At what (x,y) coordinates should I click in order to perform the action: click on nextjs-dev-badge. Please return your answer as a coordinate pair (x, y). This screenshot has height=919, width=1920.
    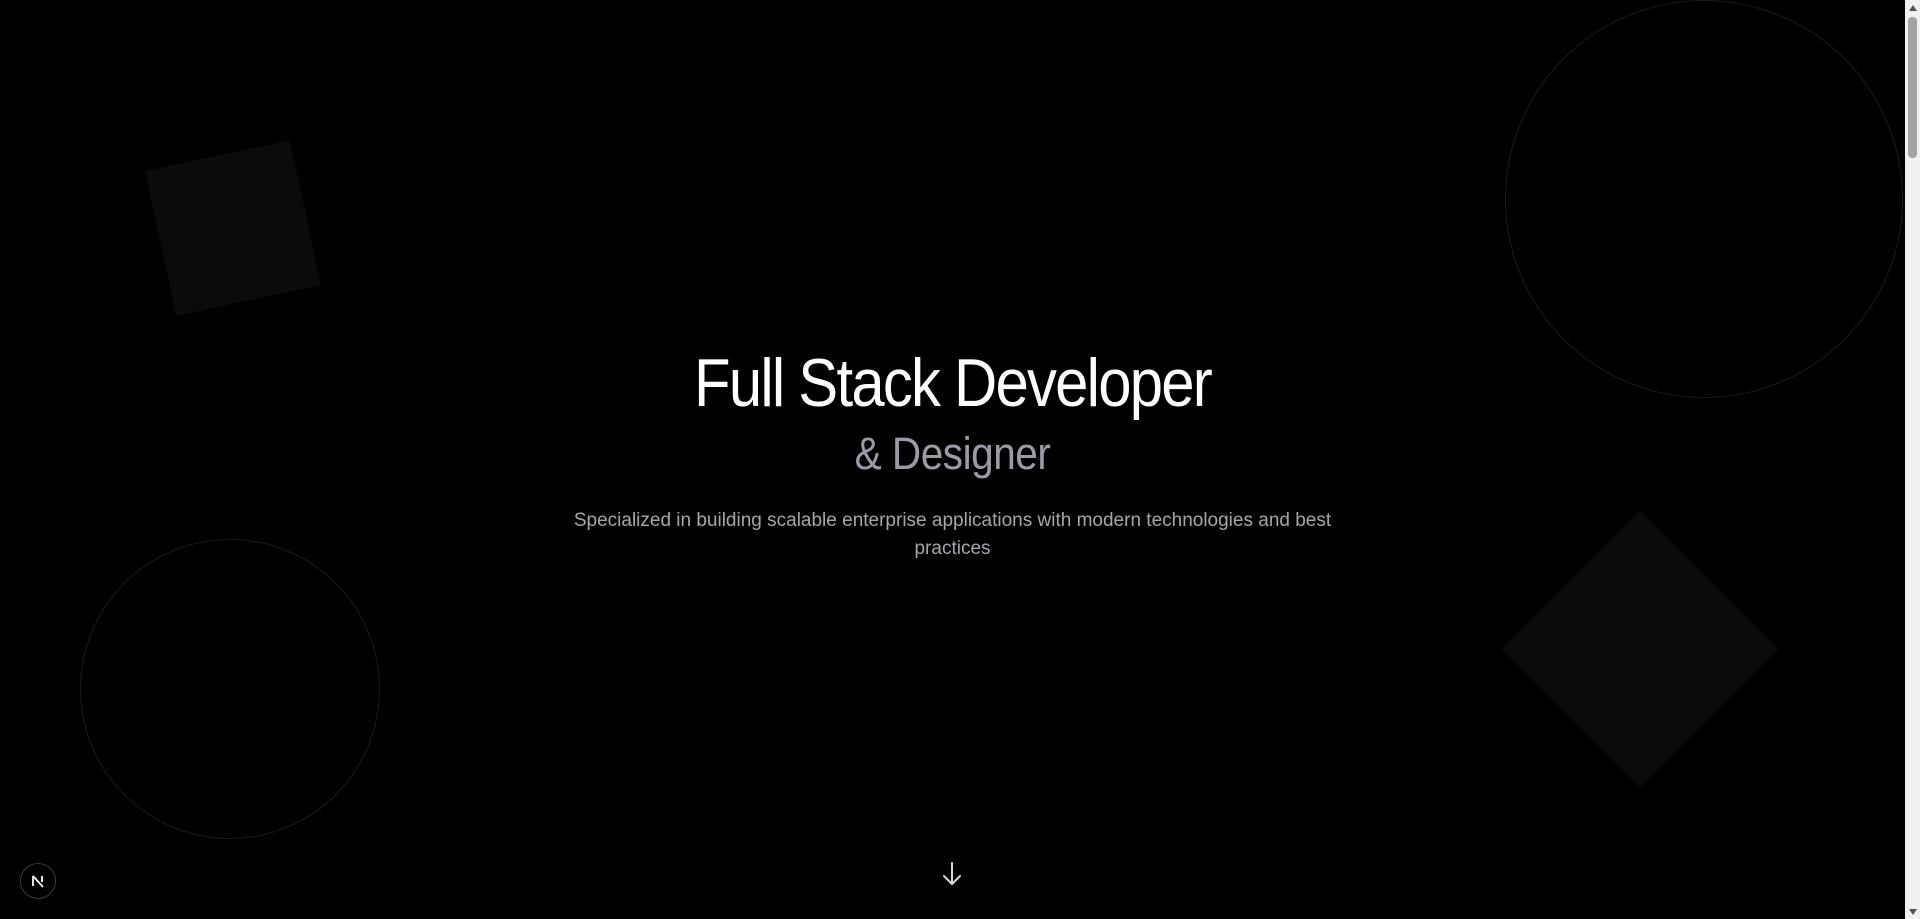
    Looking at the image, I should click on (38, 881).